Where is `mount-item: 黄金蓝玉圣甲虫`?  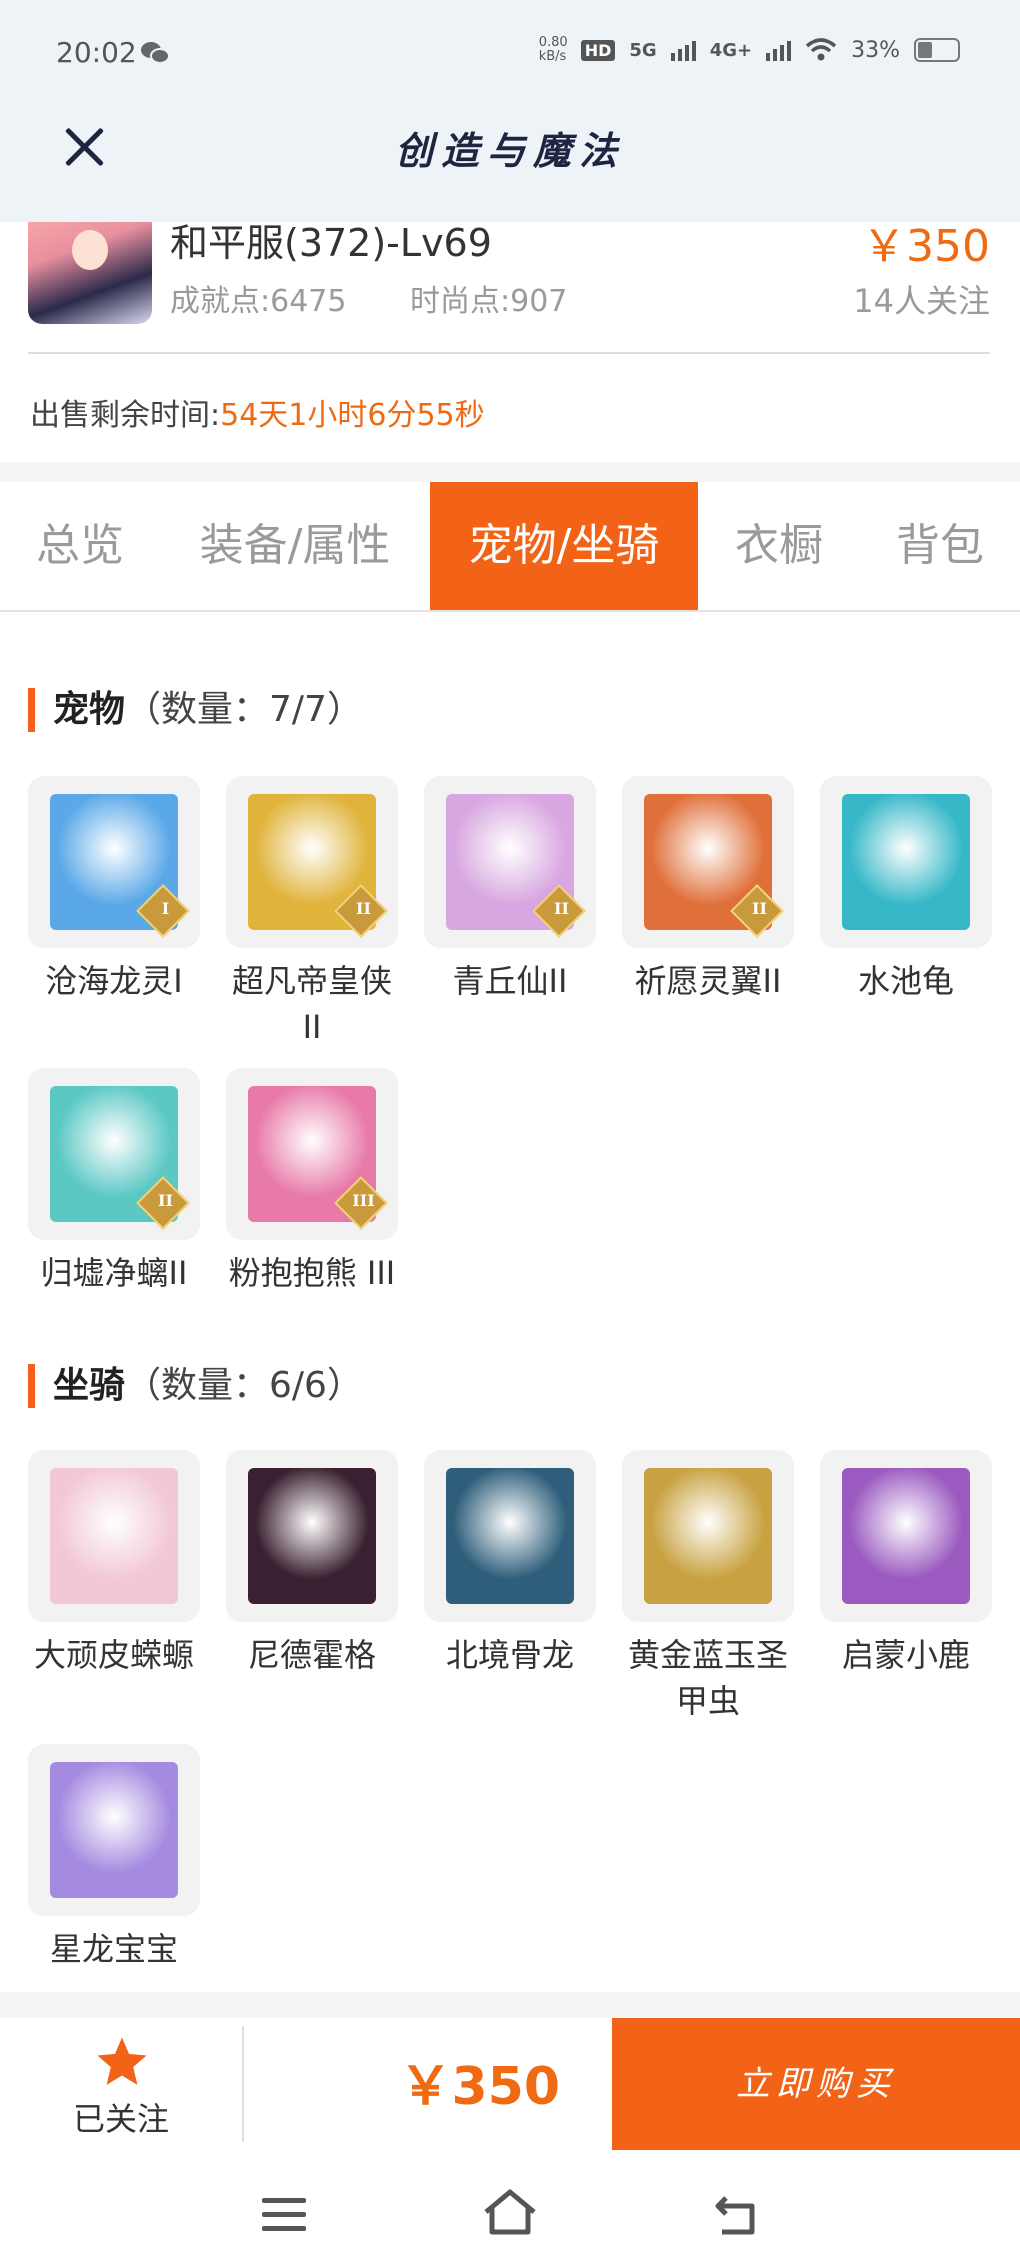 mount-item: 黄金蓝玉圣甲虫 is located at coordinates (708, 1587).